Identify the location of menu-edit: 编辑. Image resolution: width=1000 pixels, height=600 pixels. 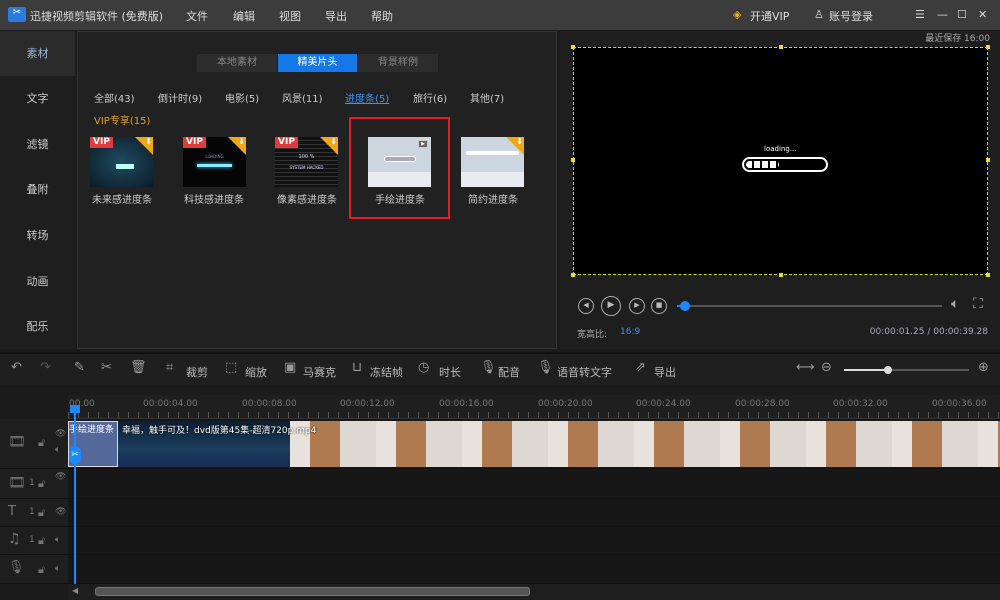
(244, 16).